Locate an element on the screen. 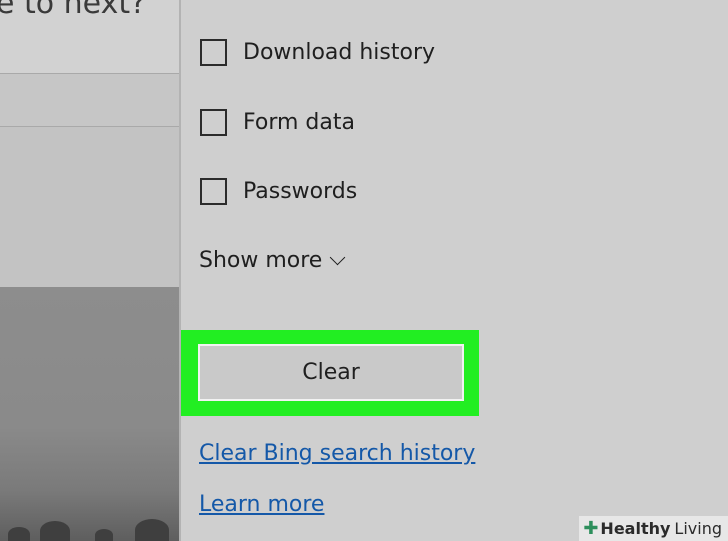  chevron-down-icon is located at coordinates (338, 257).